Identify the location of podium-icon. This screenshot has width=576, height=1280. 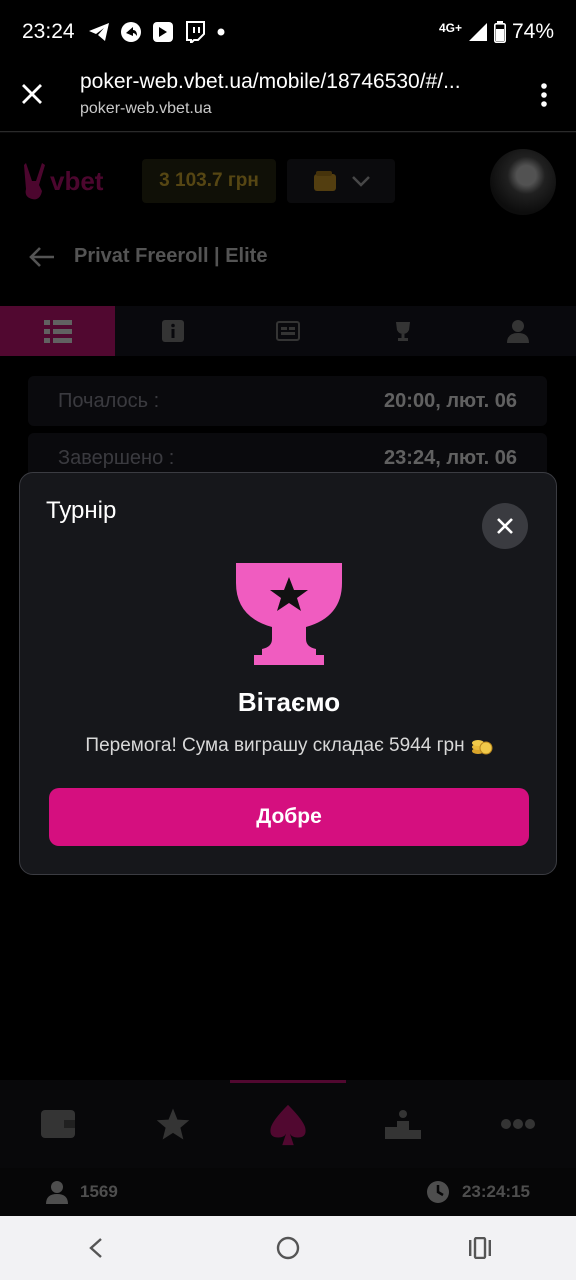
(403, 1124).